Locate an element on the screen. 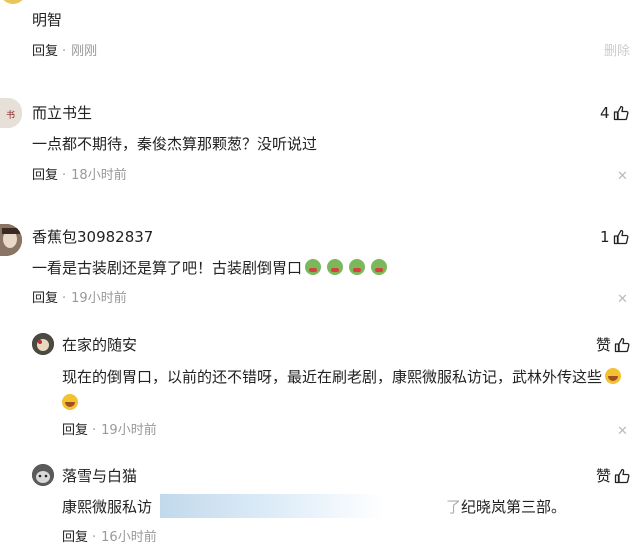  reply-text-end: 了纪晓岚第三部。 is located at coordinates (506, 507).